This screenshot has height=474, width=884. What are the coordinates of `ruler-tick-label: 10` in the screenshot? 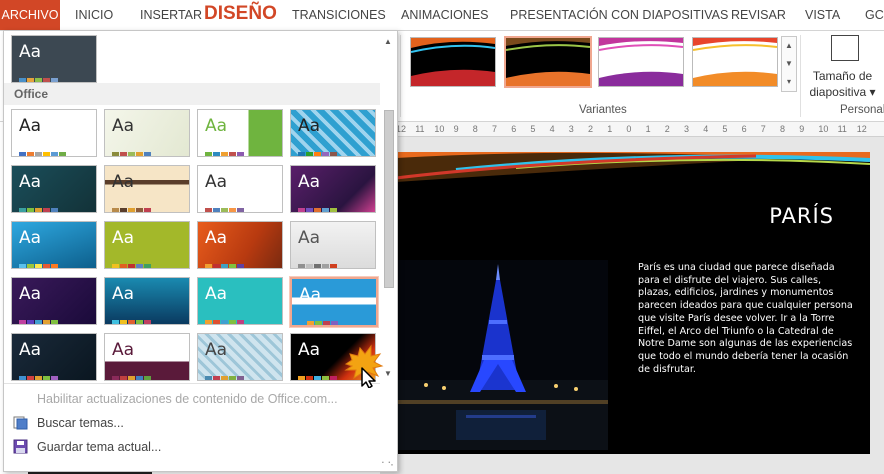 It's located at (439, 129).